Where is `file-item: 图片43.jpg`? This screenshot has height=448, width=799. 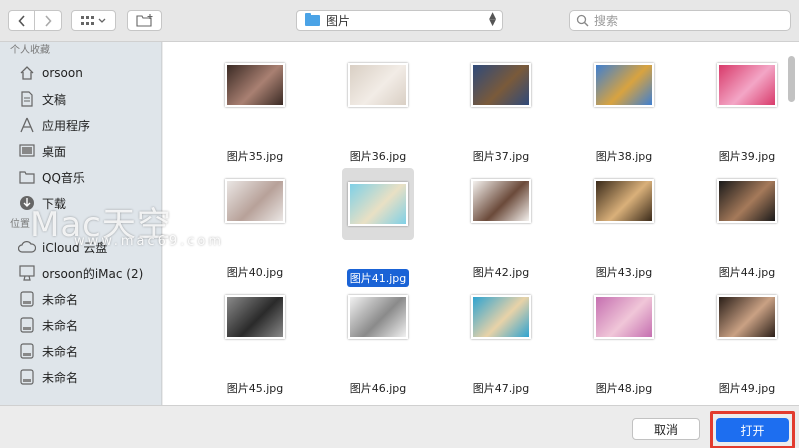
file-item: 图片43.jpg is located at coordinates (624, 224).